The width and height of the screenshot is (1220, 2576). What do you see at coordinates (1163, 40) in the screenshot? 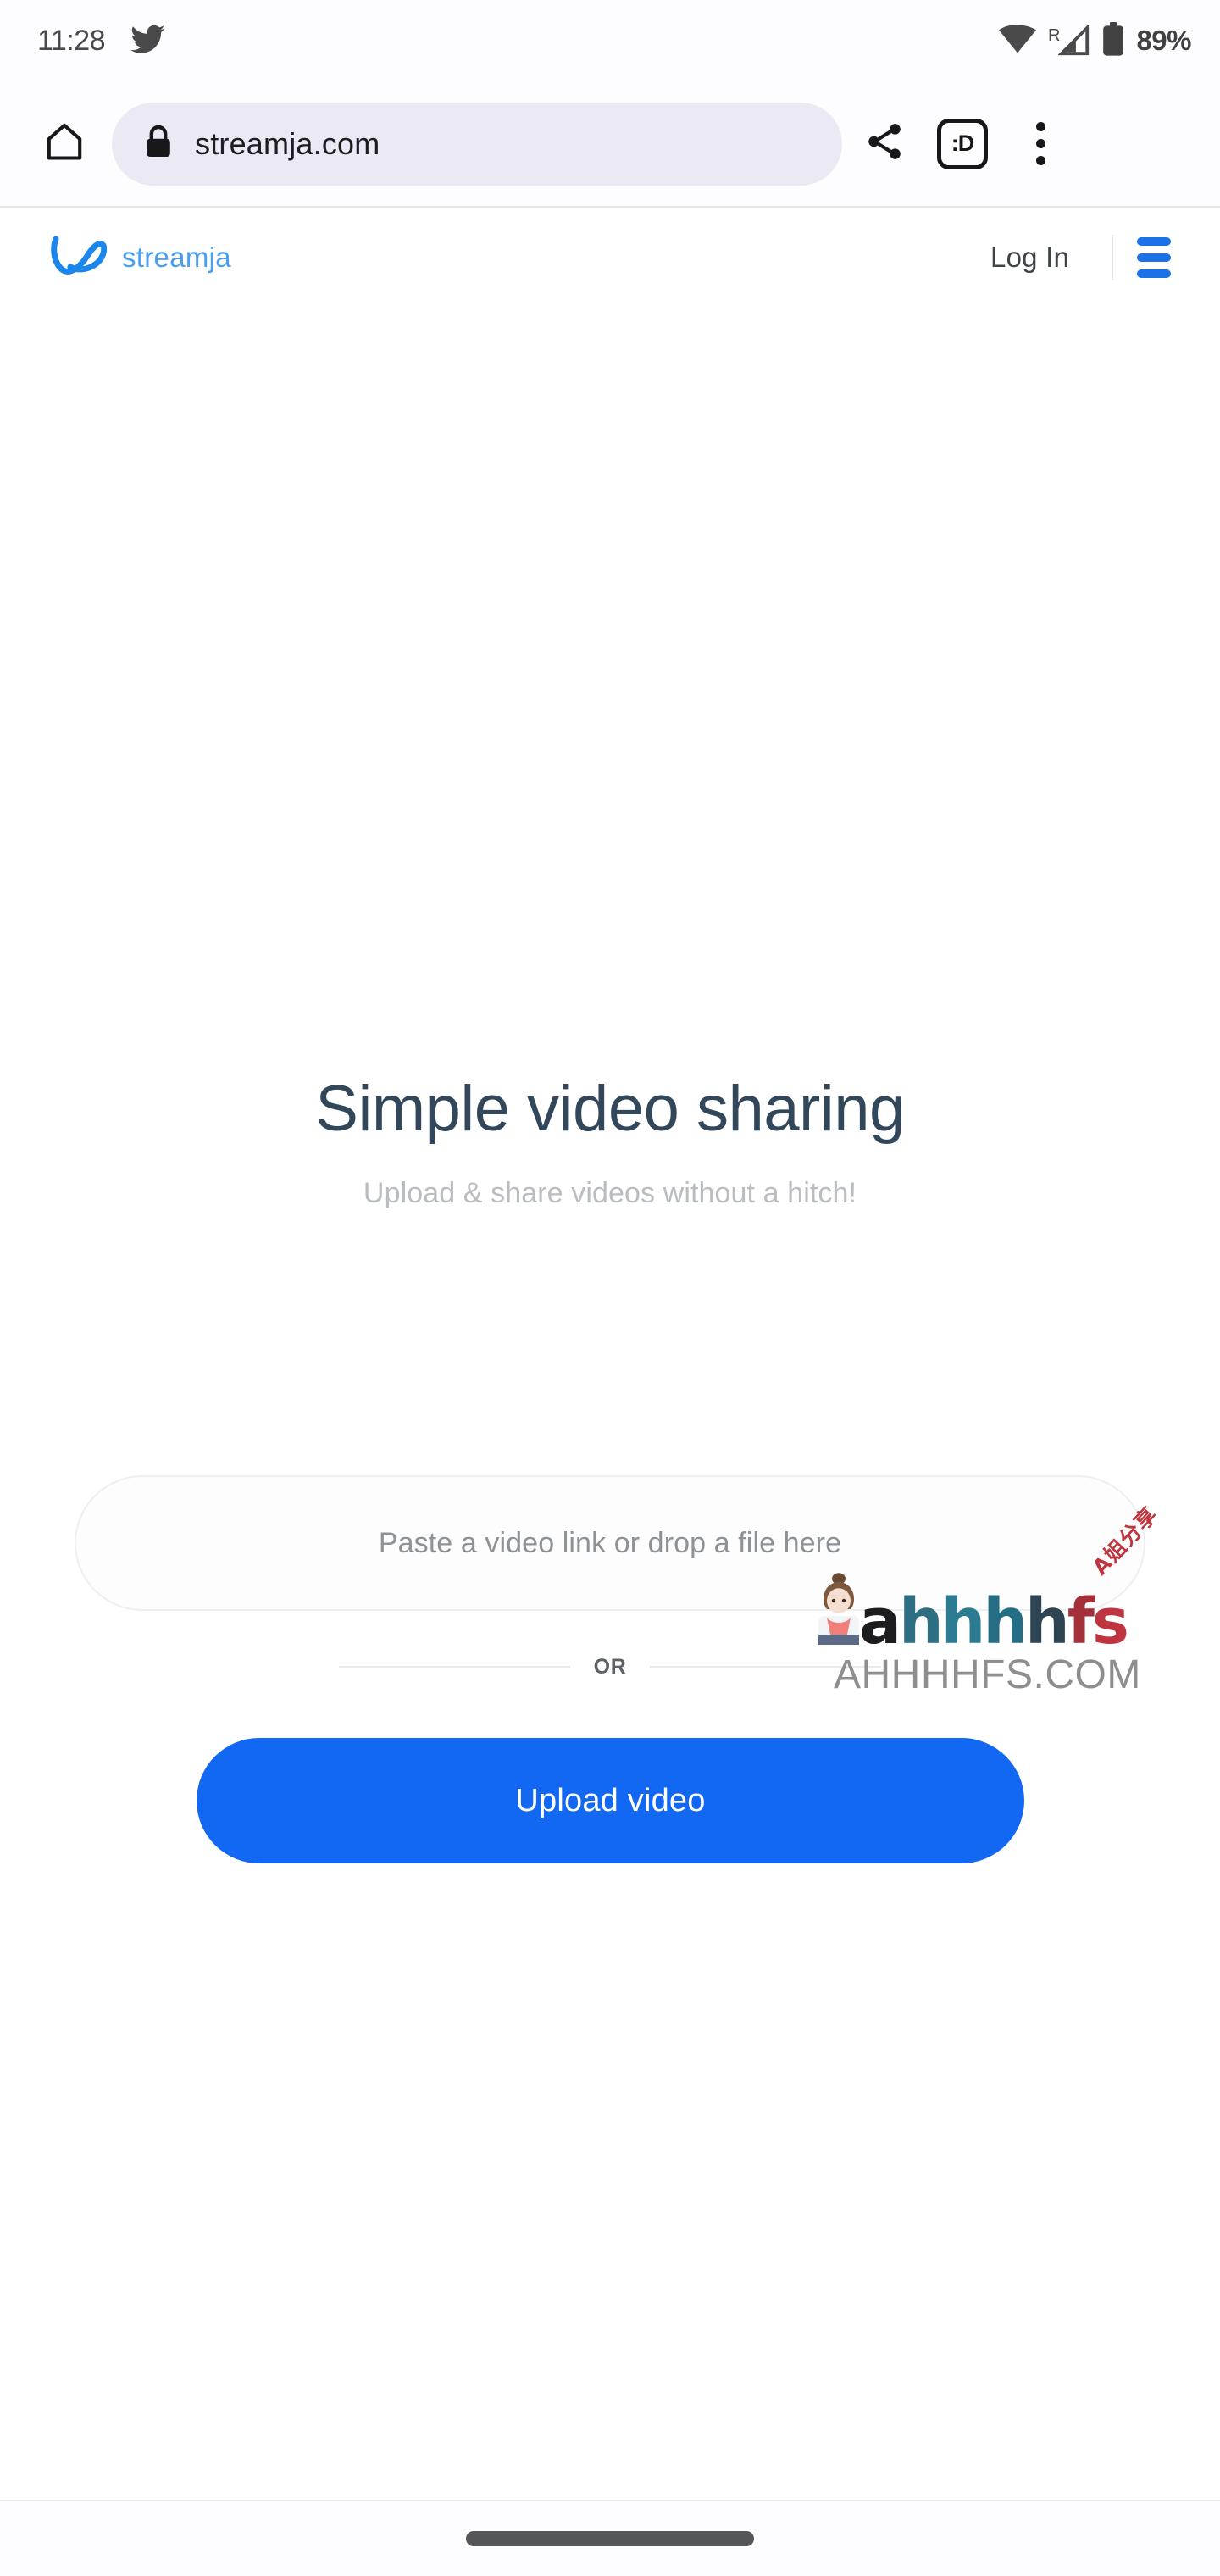
I see `battery-percent-label: 89%` at bounding box center [1163, 40].